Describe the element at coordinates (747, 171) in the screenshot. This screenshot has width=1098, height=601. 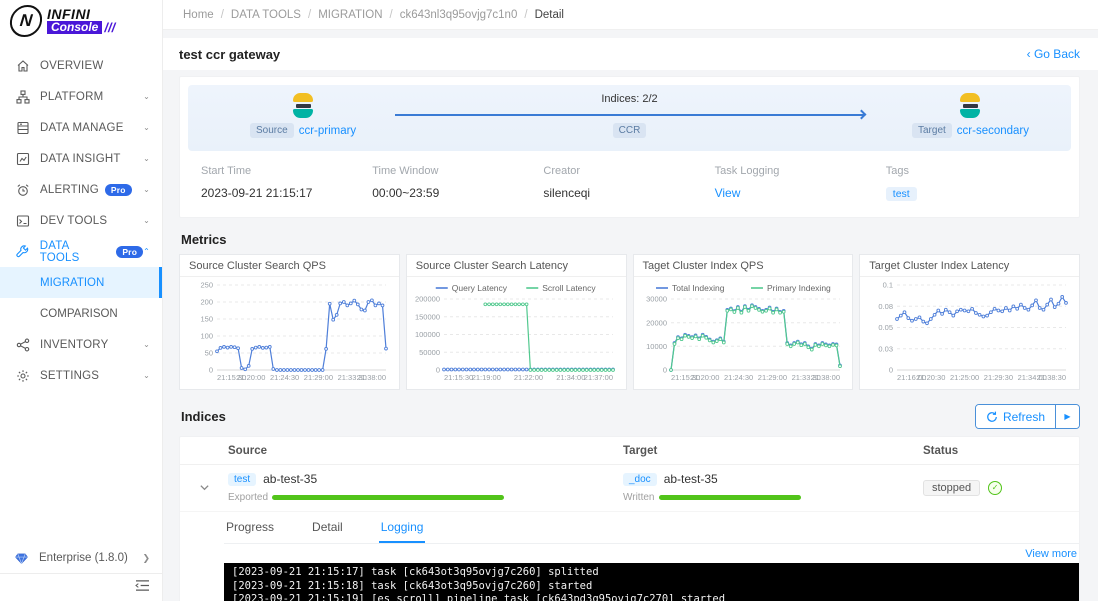
I see `info-label: Task Logging` at that location.